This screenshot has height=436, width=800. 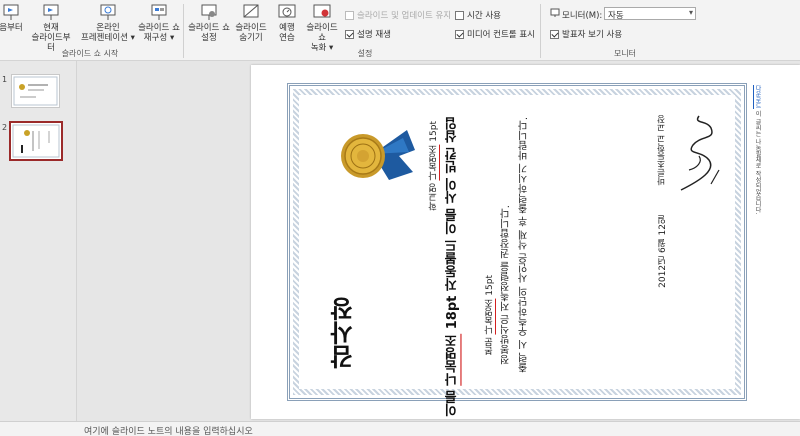 I want to click on from-current-label-1: 현재, so click(x=51, y=28).